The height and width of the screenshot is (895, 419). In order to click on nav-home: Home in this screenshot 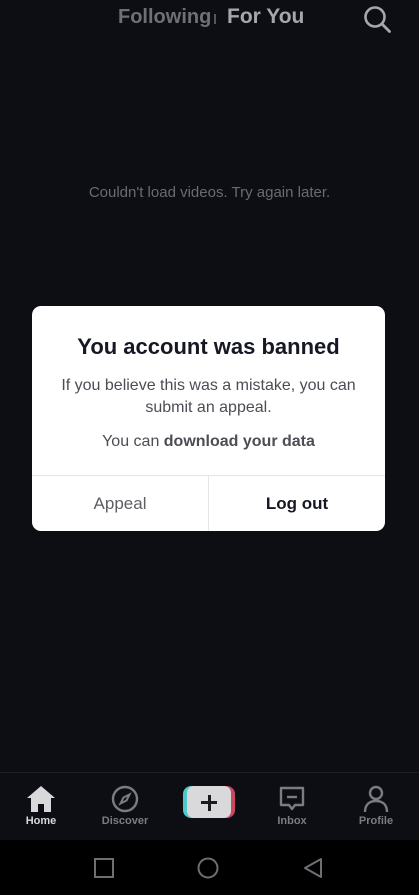, I will do `click(41, 807)`.